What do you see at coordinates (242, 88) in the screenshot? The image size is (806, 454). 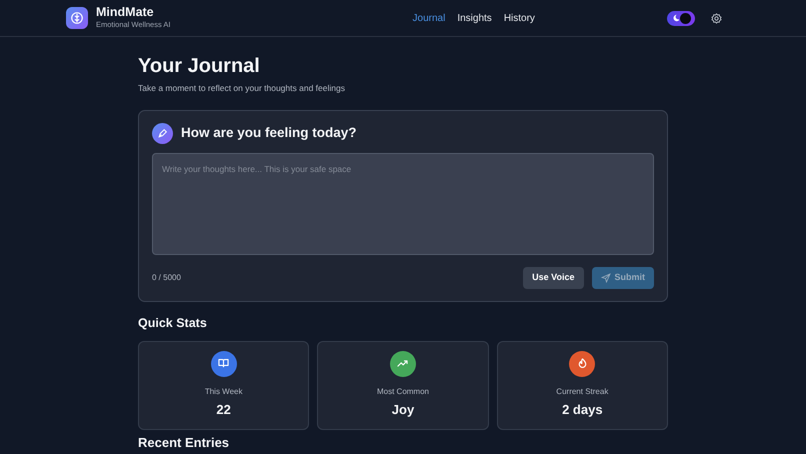 I see `page-subtitle: Take a moment to reflect on your thoughts and feelings` at bounding box center [242, 88].